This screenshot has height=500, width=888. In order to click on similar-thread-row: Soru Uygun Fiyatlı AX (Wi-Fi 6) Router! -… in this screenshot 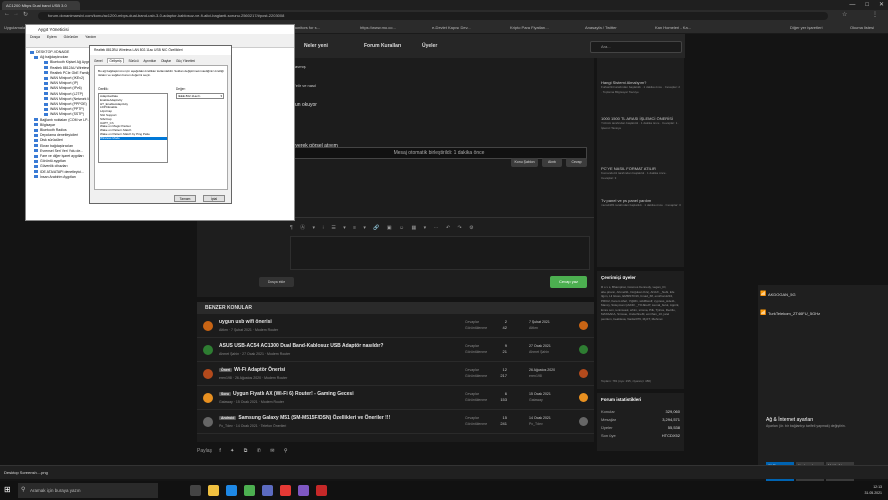, I will do `click(395, 399)`.